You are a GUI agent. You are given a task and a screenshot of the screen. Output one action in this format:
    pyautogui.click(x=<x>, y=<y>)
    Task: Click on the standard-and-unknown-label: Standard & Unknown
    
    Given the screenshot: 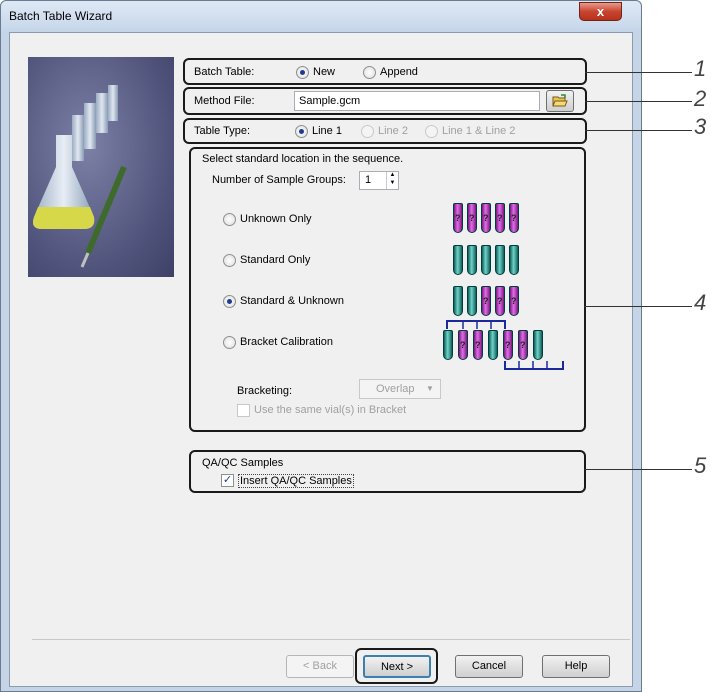 What is the action you would take?
    pyautogui.click(x=292, y=301)
    